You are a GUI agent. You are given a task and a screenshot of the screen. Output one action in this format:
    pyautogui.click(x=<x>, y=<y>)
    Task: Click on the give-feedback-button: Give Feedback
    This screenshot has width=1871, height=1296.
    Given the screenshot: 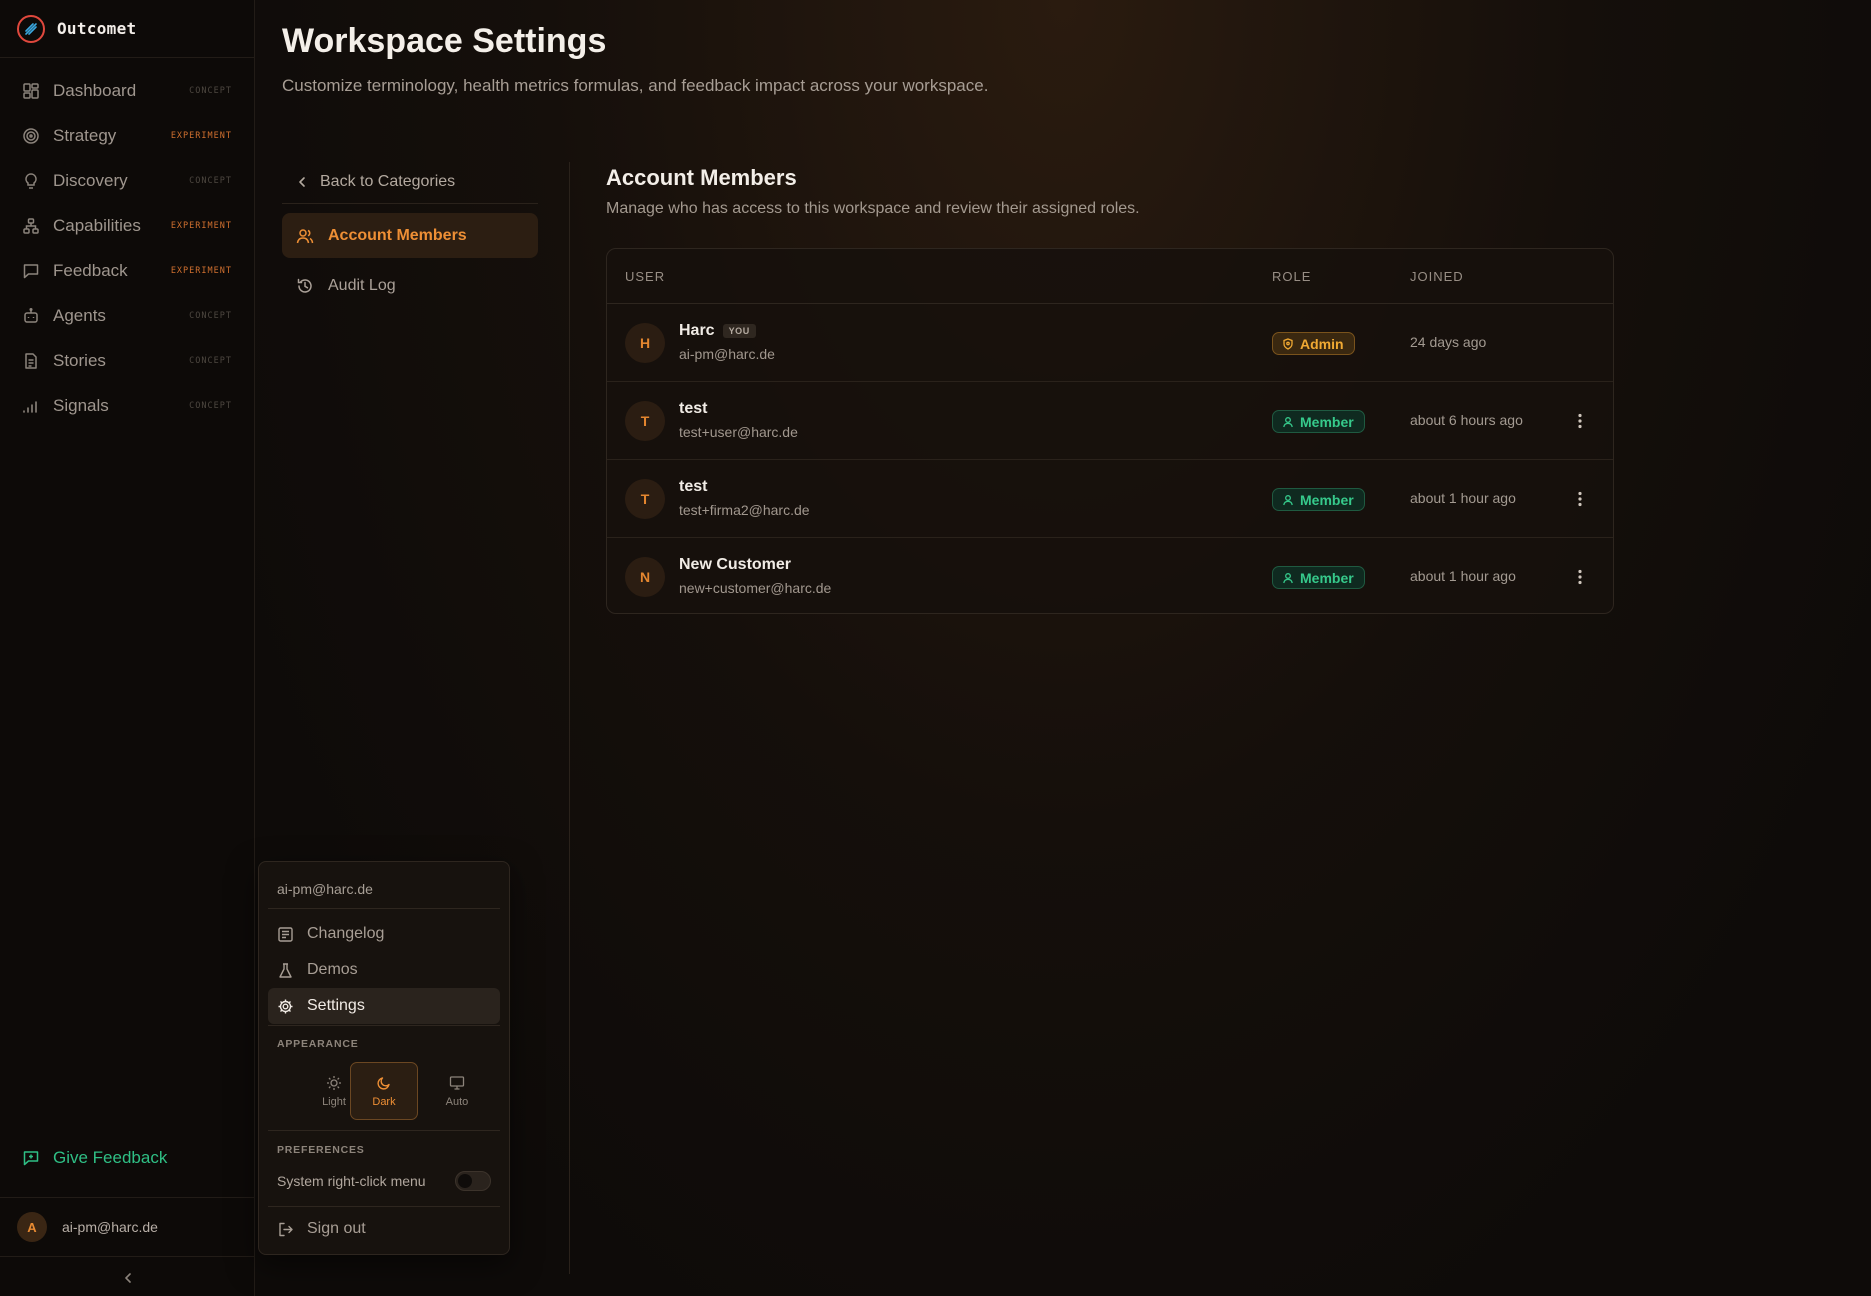 What is the action you would take?
    pyautogui.click(x=94, y=1158)
    